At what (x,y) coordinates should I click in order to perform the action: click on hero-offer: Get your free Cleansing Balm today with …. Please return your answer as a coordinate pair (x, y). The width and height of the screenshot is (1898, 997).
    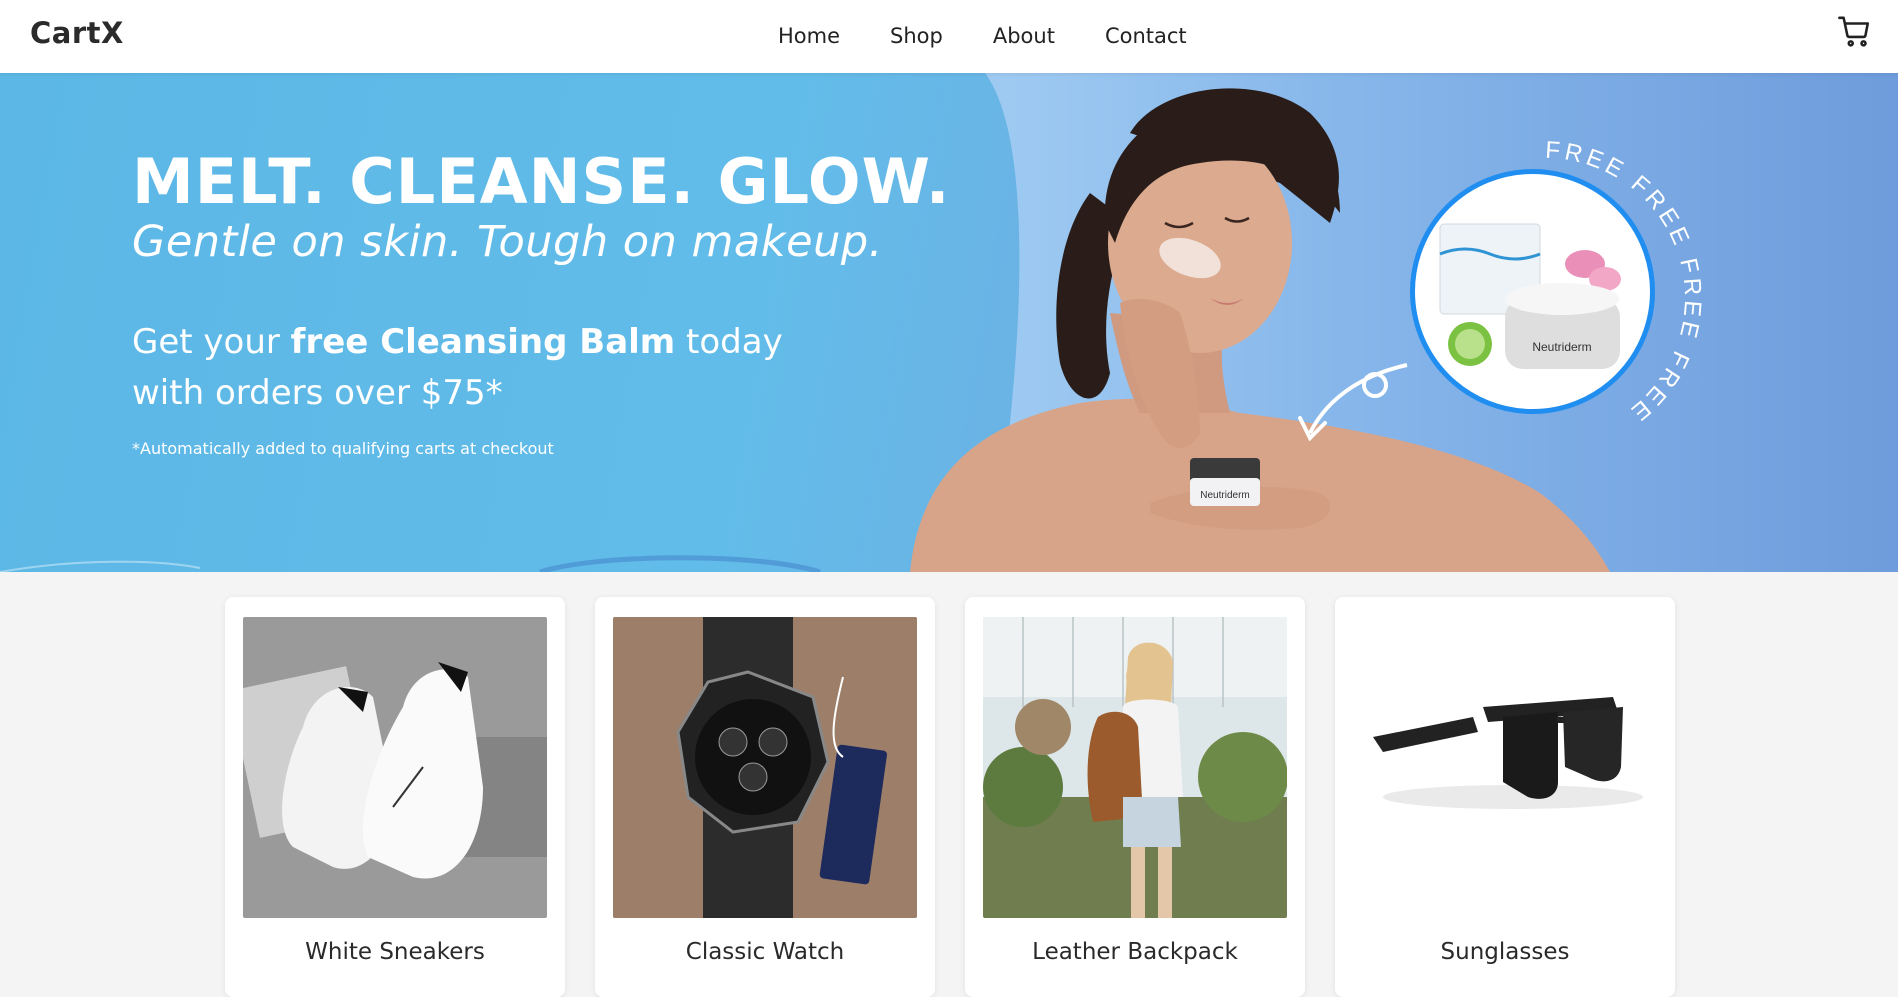
    Looking at the image, I should click on (541, 368).